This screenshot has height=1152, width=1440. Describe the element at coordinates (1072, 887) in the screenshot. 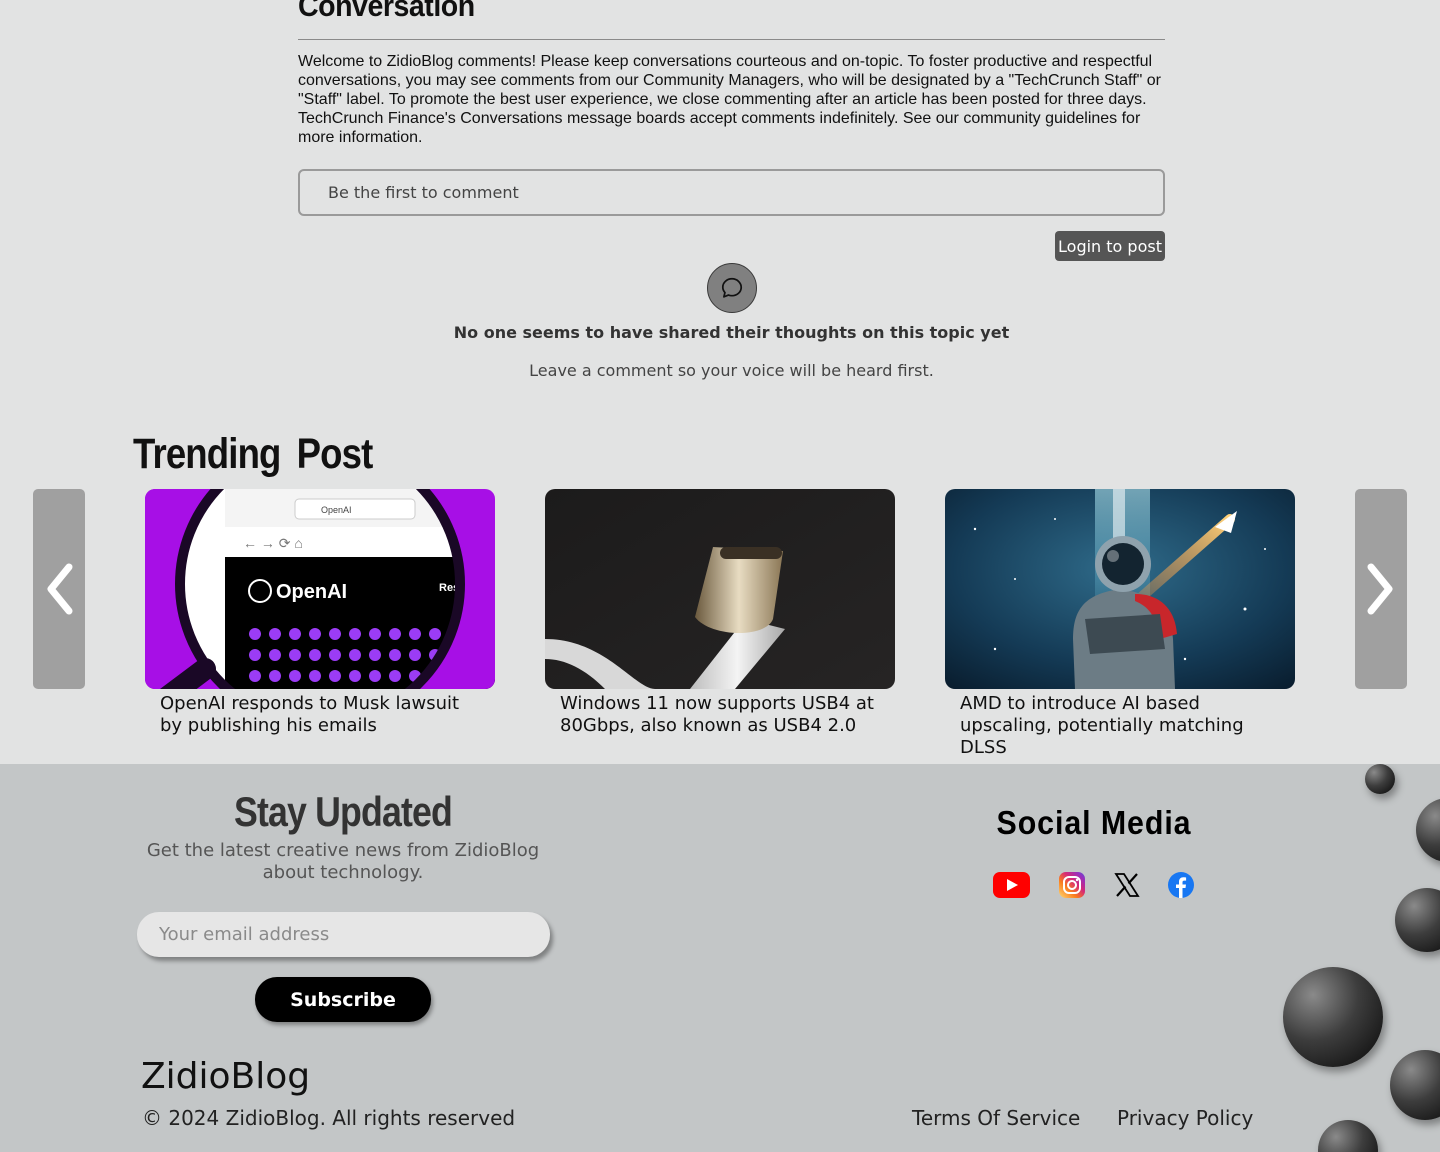

I see `instagram-icon` at that location.